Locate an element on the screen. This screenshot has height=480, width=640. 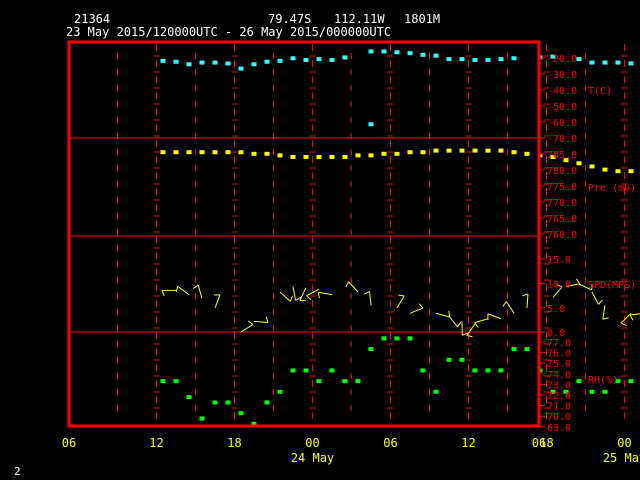
frame-number: 2 is located at coordinates (17, 471).